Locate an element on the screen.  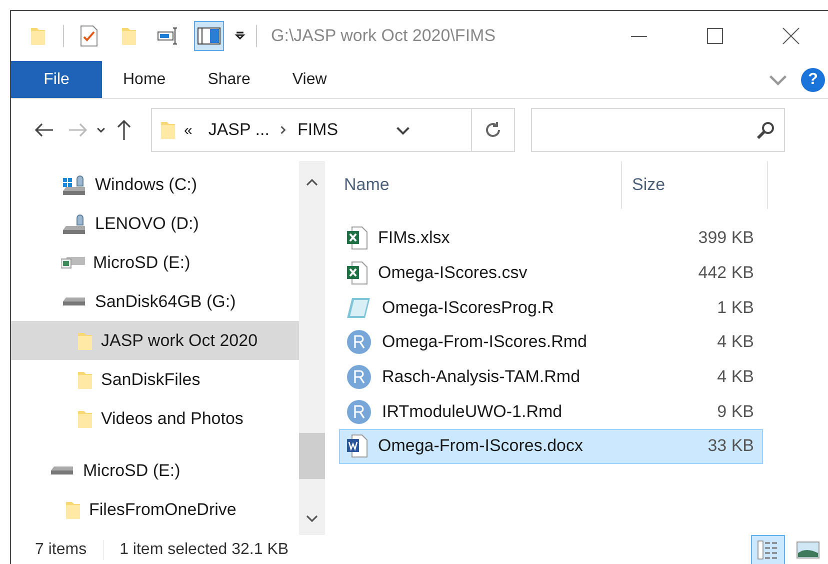
ribbon-tab: View is located at coordinates (309, 79).